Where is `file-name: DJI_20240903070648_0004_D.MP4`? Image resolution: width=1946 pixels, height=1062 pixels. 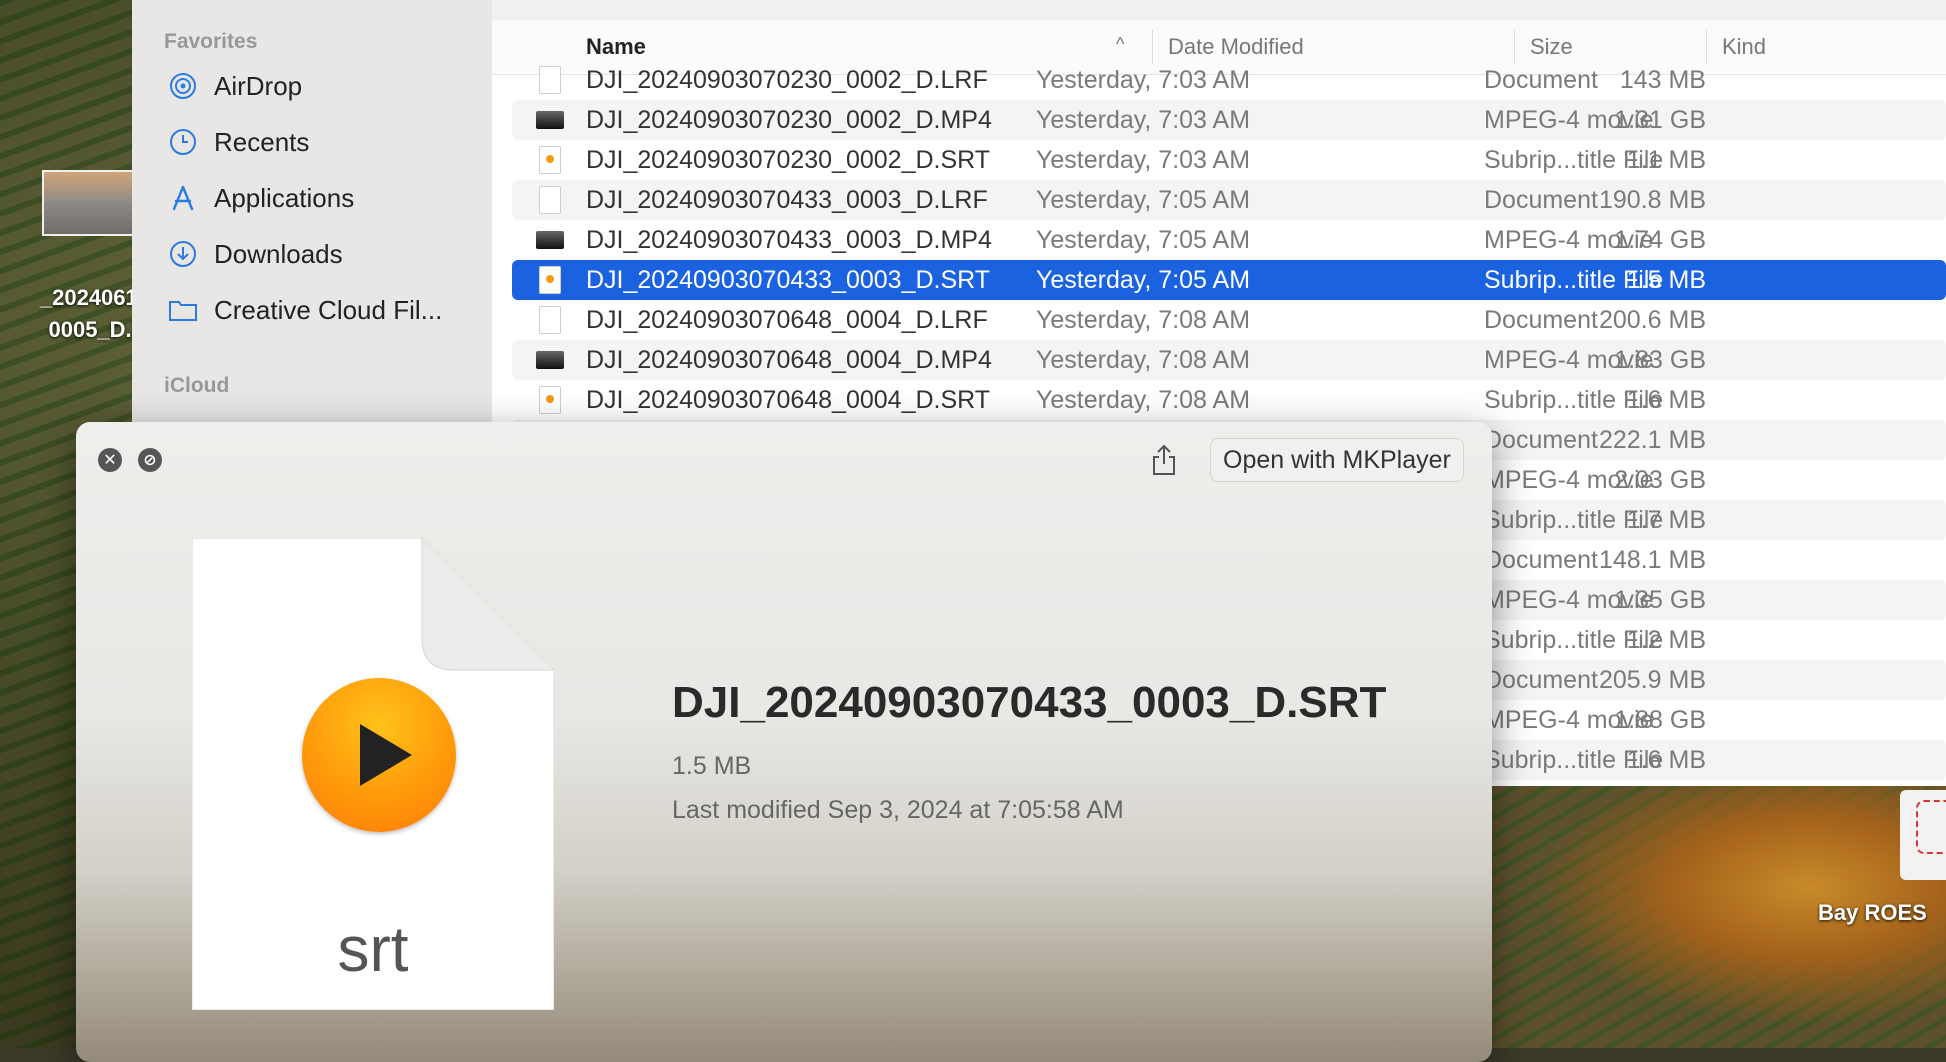 file-name: DJI_20240903070648_0004_D.MP4 is located at coordinates (789, 359).